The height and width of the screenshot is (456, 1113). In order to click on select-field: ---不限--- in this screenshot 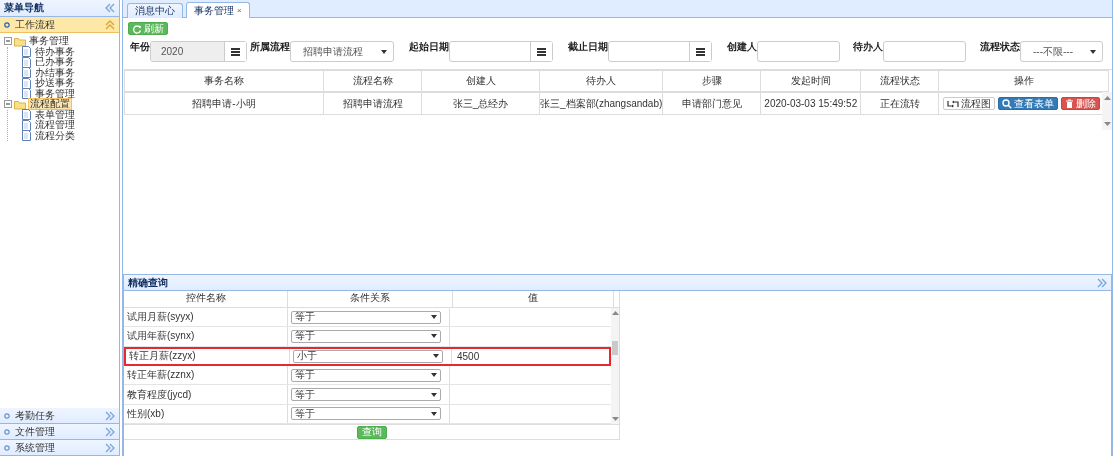, I will do `click(1061, 51)`.